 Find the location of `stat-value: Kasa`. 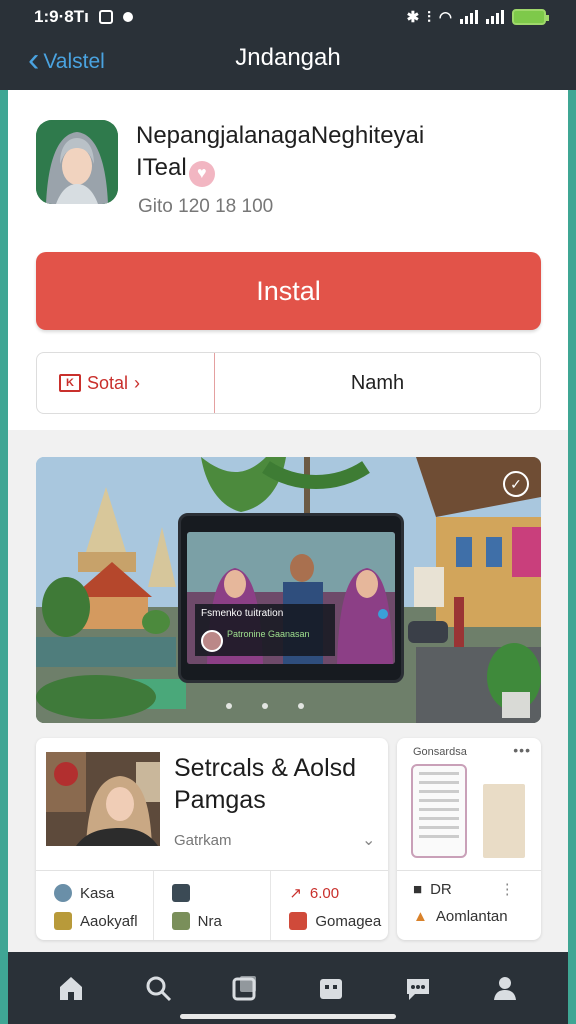

stat-value: Kasa is located at coordinates (97, 893).